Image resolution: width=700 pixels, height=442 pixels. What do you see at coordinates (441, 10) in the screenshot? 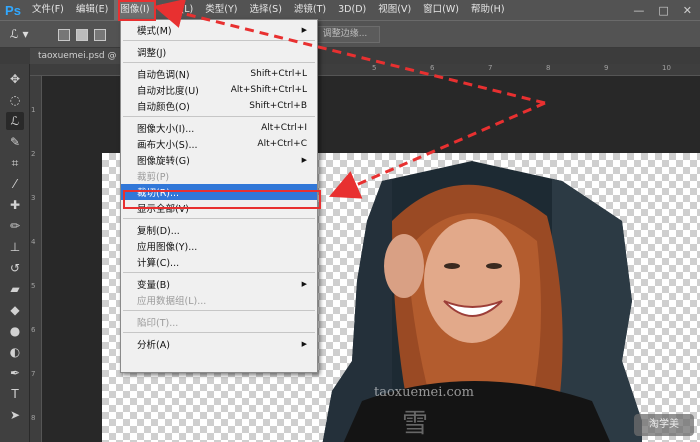
I see `menu-item: 窗口(W)` at bounding box center [441, 10].